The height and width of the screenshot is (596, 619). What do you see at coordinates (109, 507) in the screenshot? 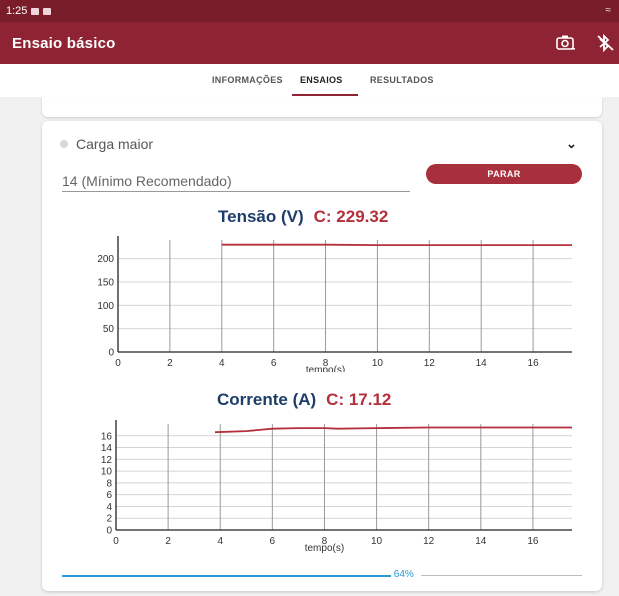
I see `y-tick-label: 4` at bounding box center [109, 507].